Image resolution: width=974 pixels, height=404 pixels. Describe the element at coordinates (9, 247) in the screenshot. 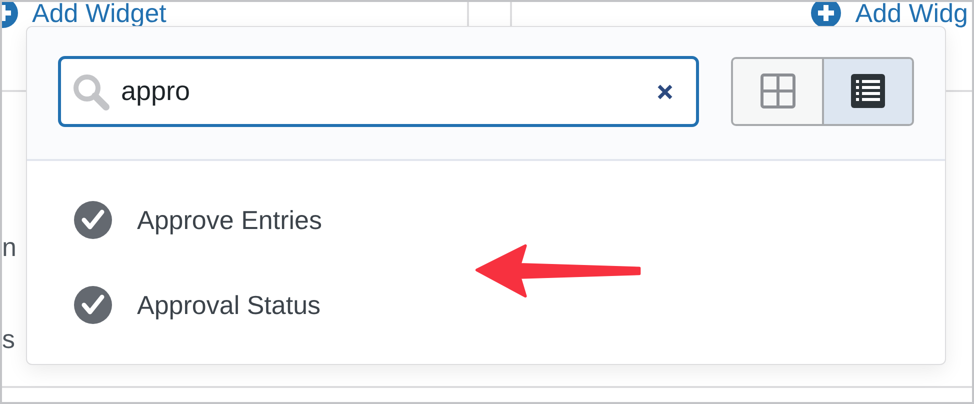

I see `cut-text: n` at that location.